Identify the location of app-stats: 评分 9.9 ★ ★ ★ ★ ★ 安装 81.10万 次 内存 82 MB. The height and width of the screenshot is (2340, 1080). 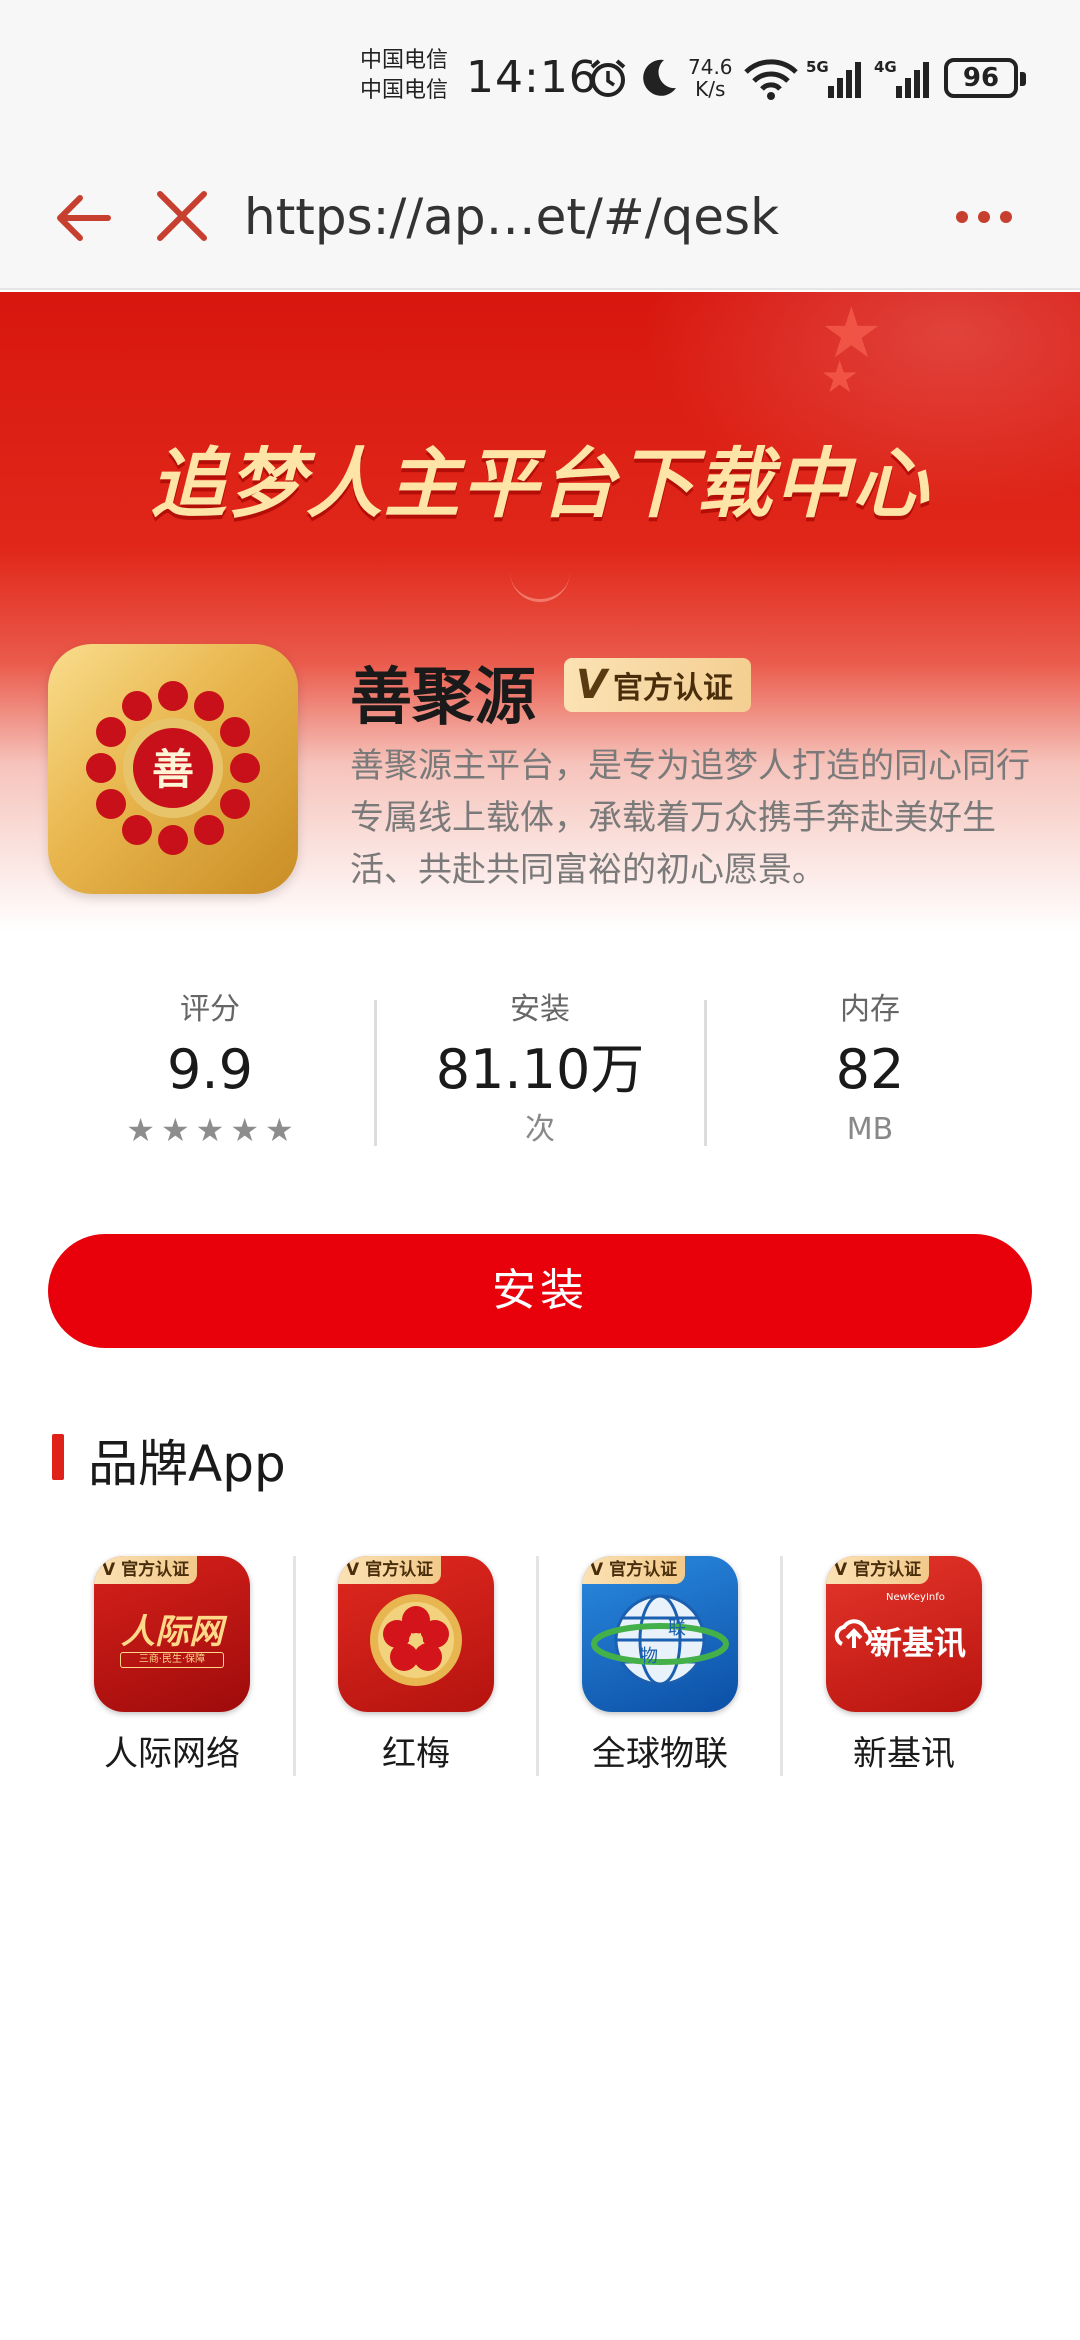
(540, 1080).